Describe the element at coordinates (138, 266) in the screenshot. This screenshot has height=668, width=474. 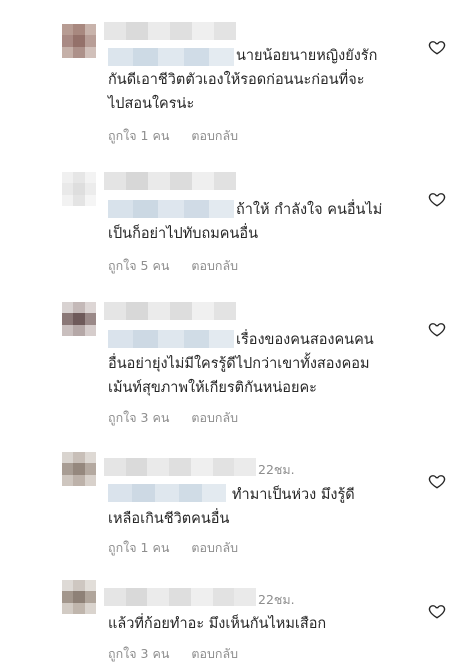
I see `like-count: ถูกใจ 5 คน` at that location.